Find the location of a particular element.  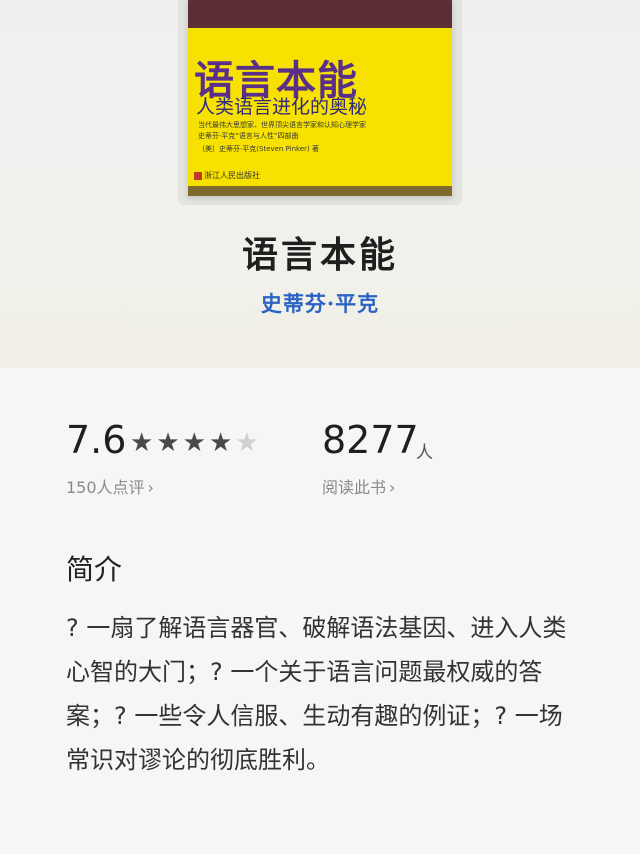

reviews-label: 150人点评 is located at coordinates (105, 487).